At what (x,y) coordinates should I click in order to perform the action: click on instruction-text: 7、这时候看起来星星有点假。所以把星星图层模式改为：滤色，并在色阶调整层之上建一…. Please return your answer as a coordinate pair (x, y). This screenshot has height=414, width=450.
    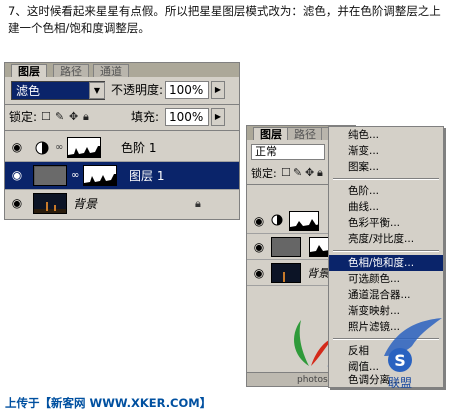
    Looking at the image, I should click on (224, 19).